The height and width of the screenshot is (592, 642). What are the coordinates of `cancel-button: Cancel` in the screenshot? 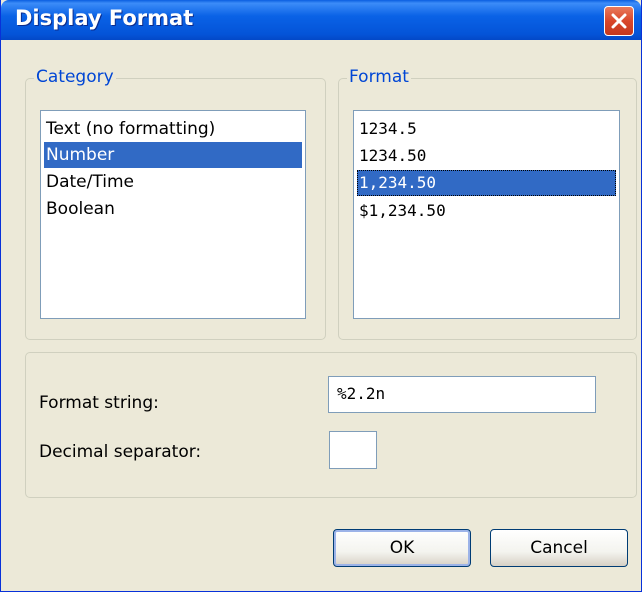 It's located at (559, 548).